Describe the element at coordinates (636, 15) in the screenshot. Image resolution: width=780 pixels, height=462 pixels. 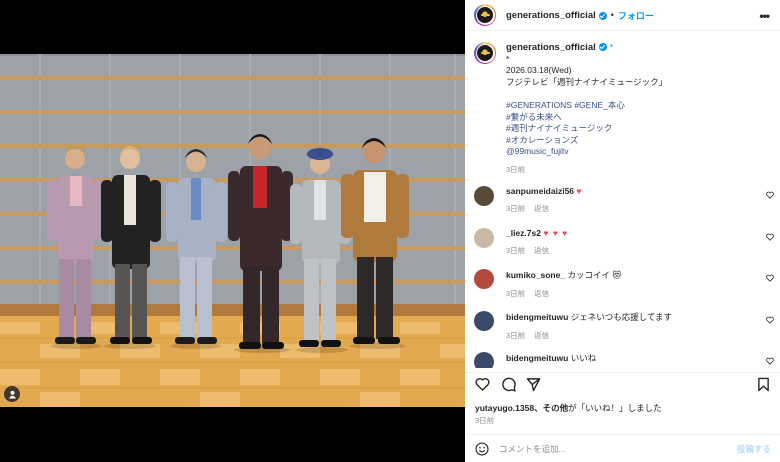
I see `follow-button: フォロー` at that location.